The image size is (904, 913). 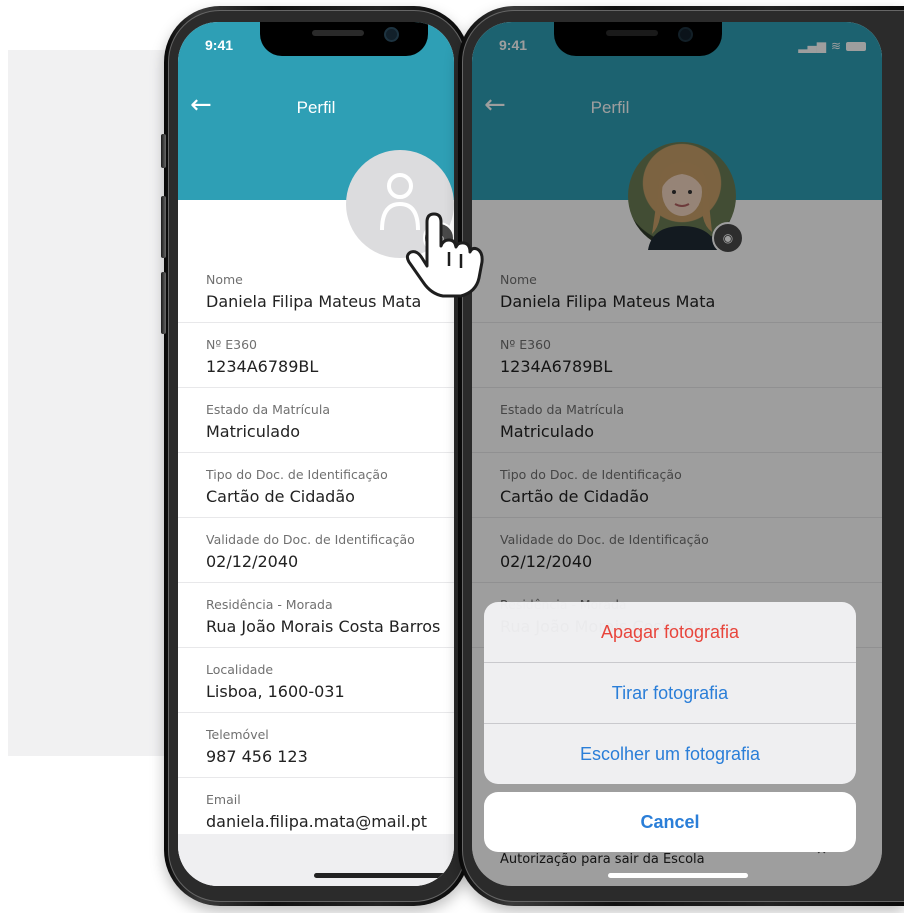 I want to click on field-value: Cartão de Cidadão, so click(x=280, y=496).